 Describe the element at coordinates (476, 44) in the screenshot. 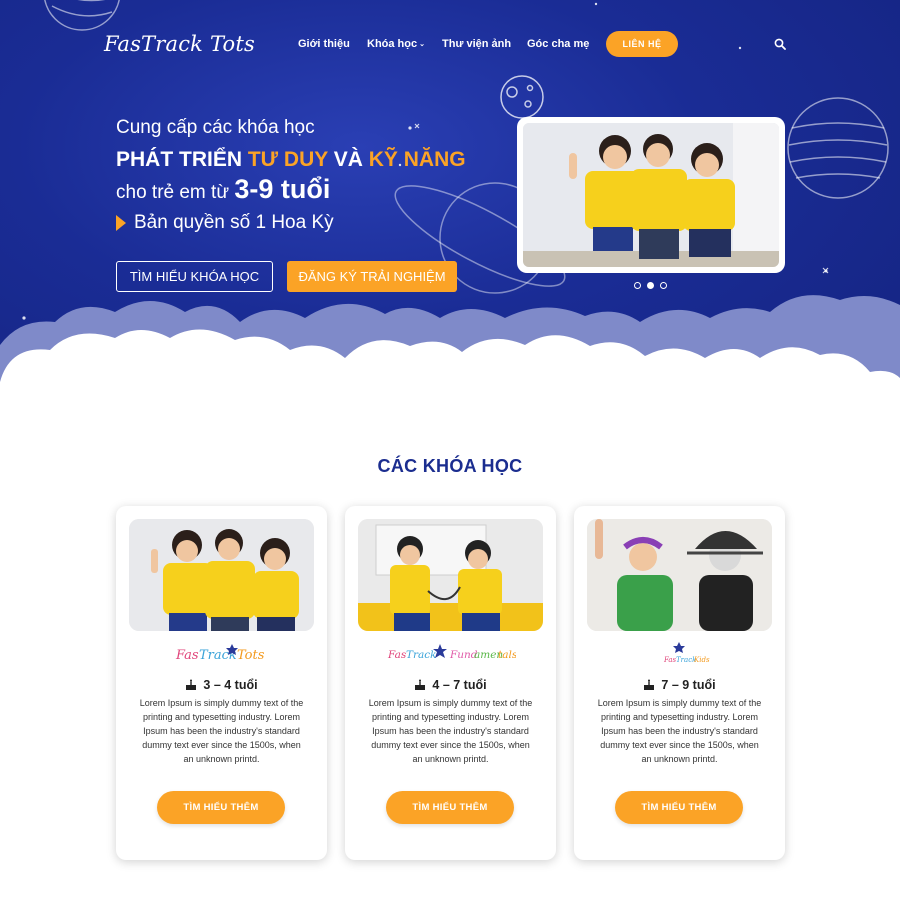

I see `nav-item-thu-vien-anh: Thư viện ảnh` at that location.